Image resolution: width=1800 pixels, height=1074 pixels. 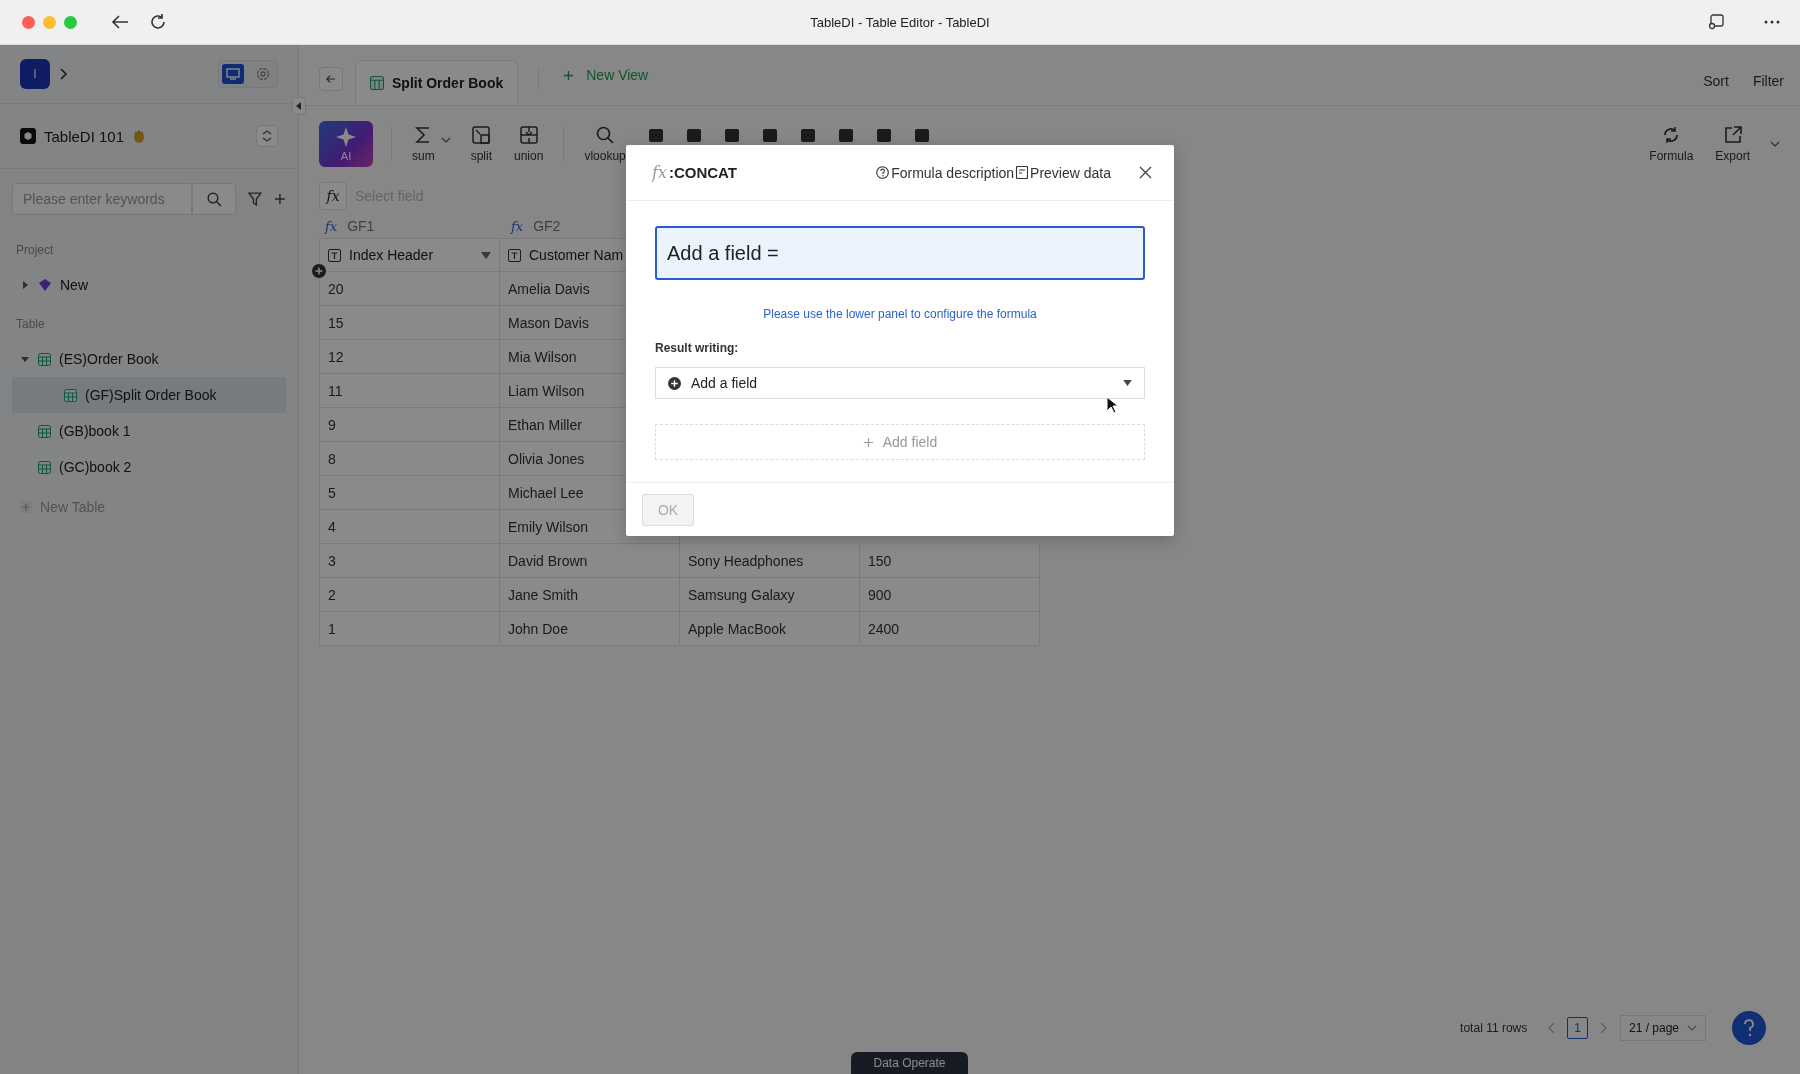 What do you see at coordinates (1070, 172) in the screenshot?
I see `dialog-link: Preview data` at bounding box center [1070, 172].